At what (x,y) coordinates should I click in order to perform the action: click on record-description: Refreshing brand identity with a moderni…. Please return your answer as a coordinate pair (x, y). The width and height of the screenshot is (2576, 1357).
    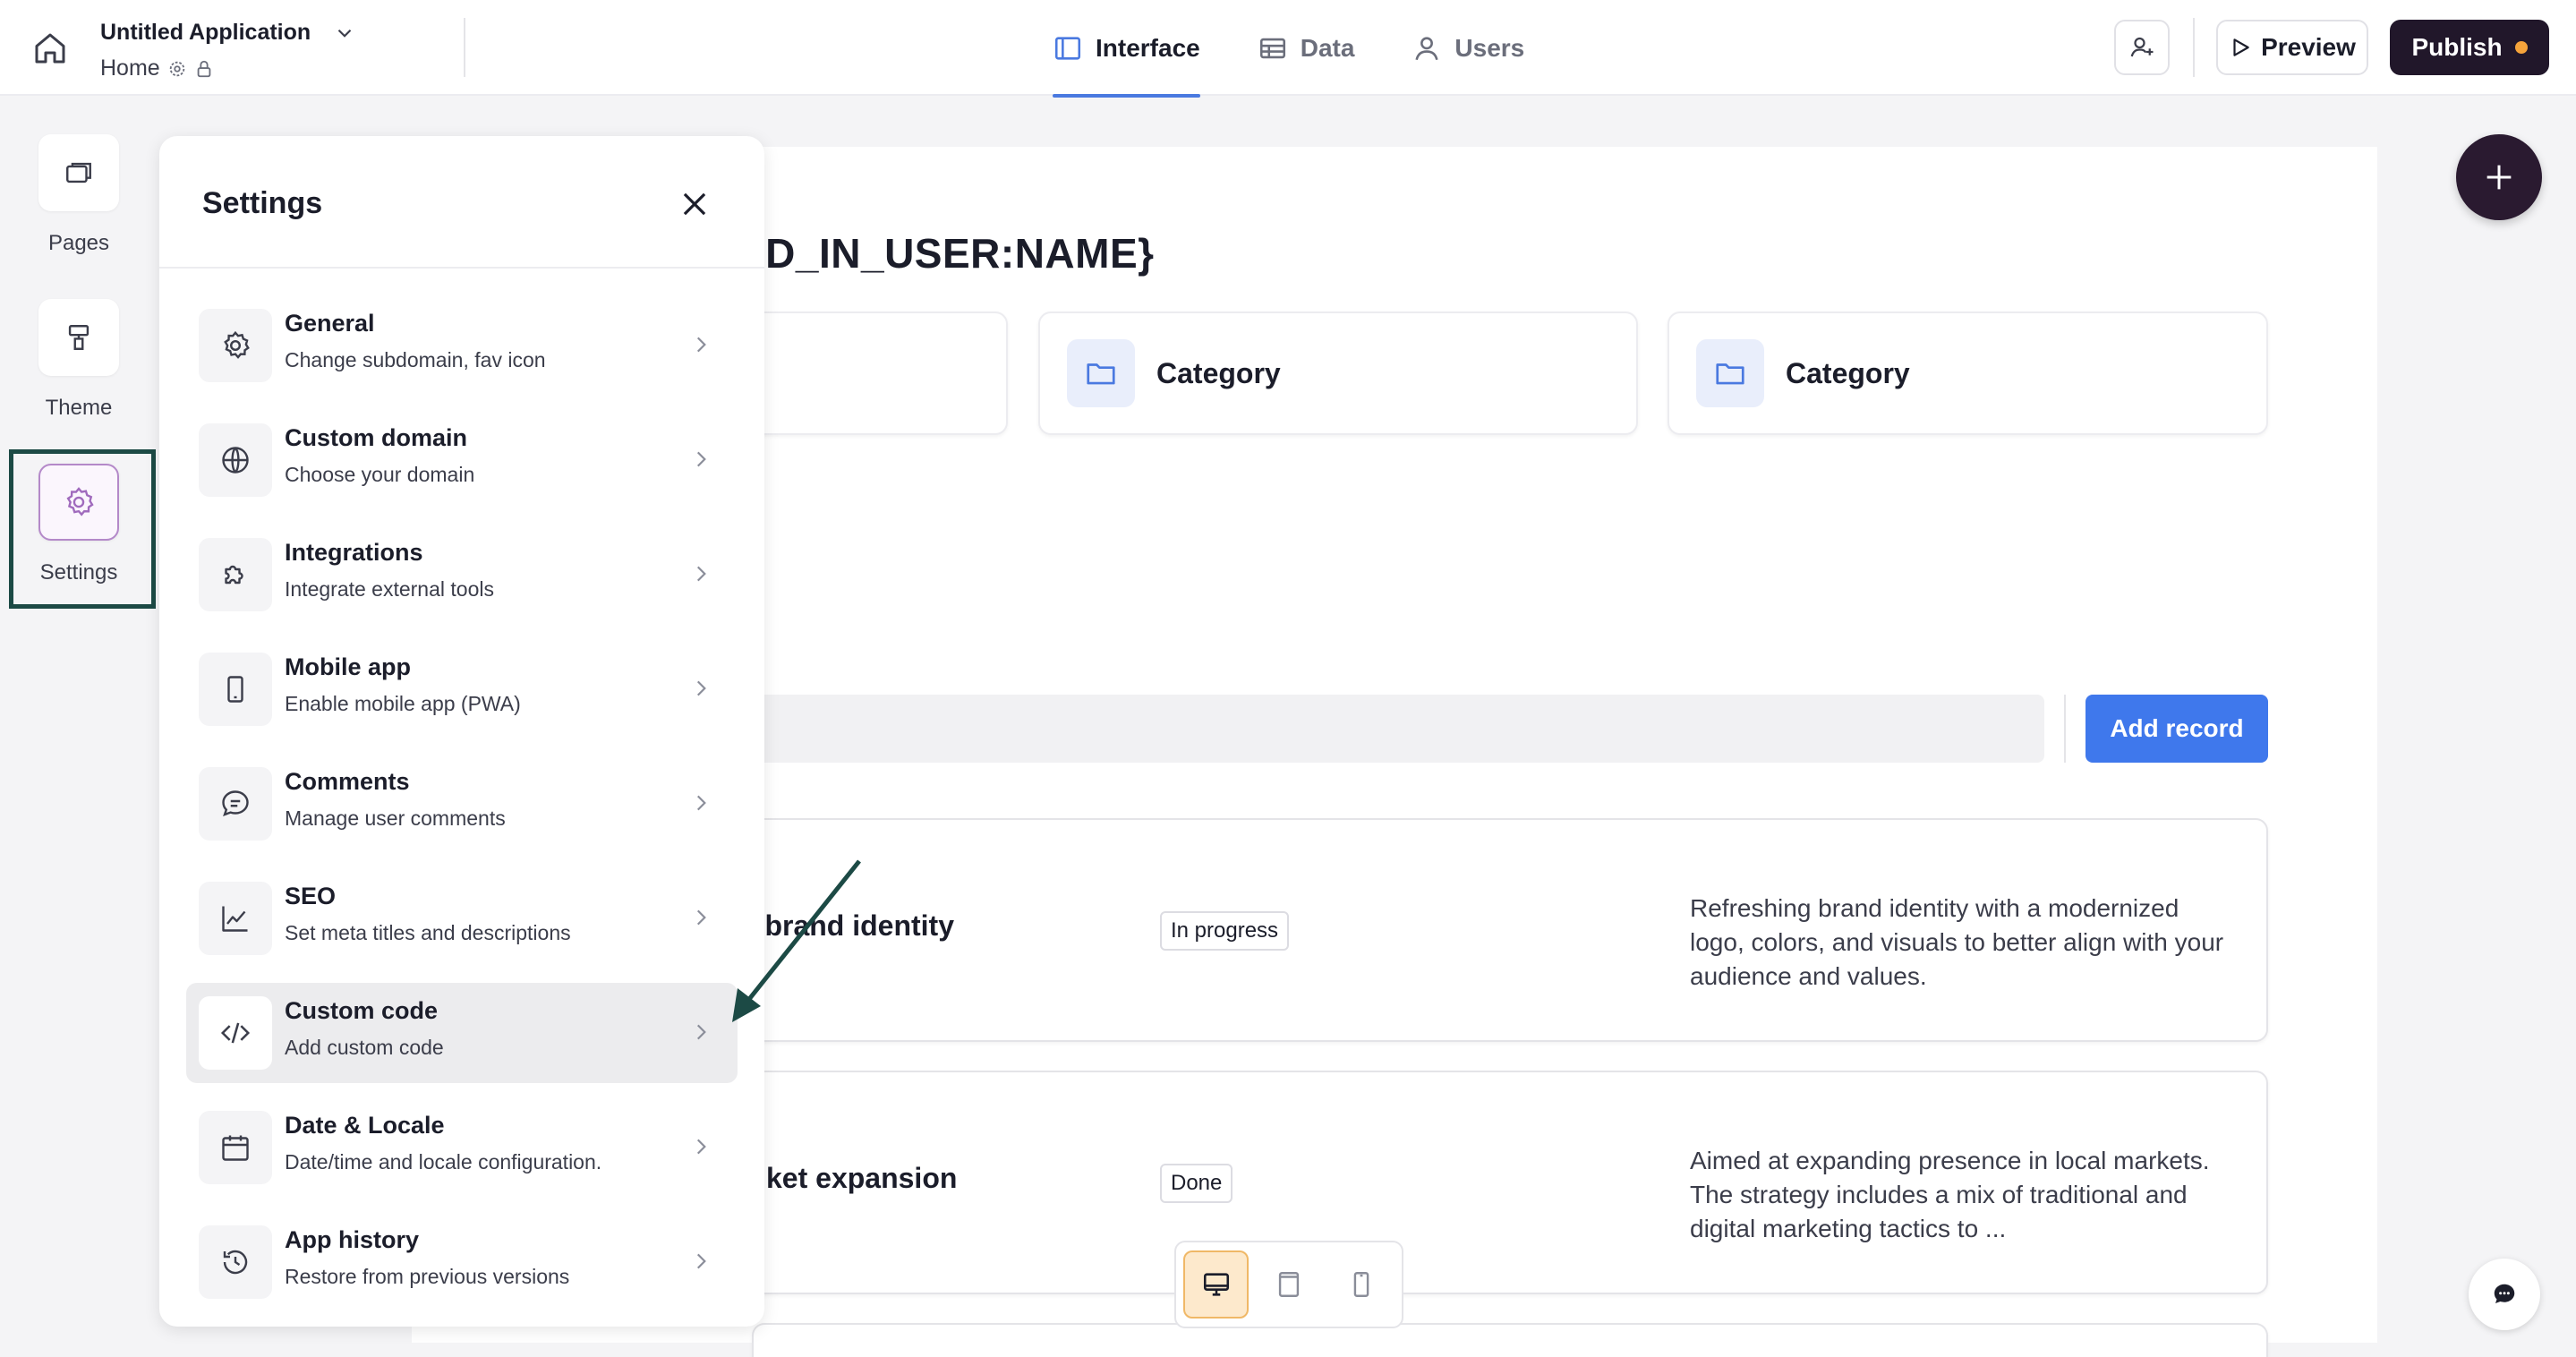
    Looking at the image, I should click on (1957, 942).